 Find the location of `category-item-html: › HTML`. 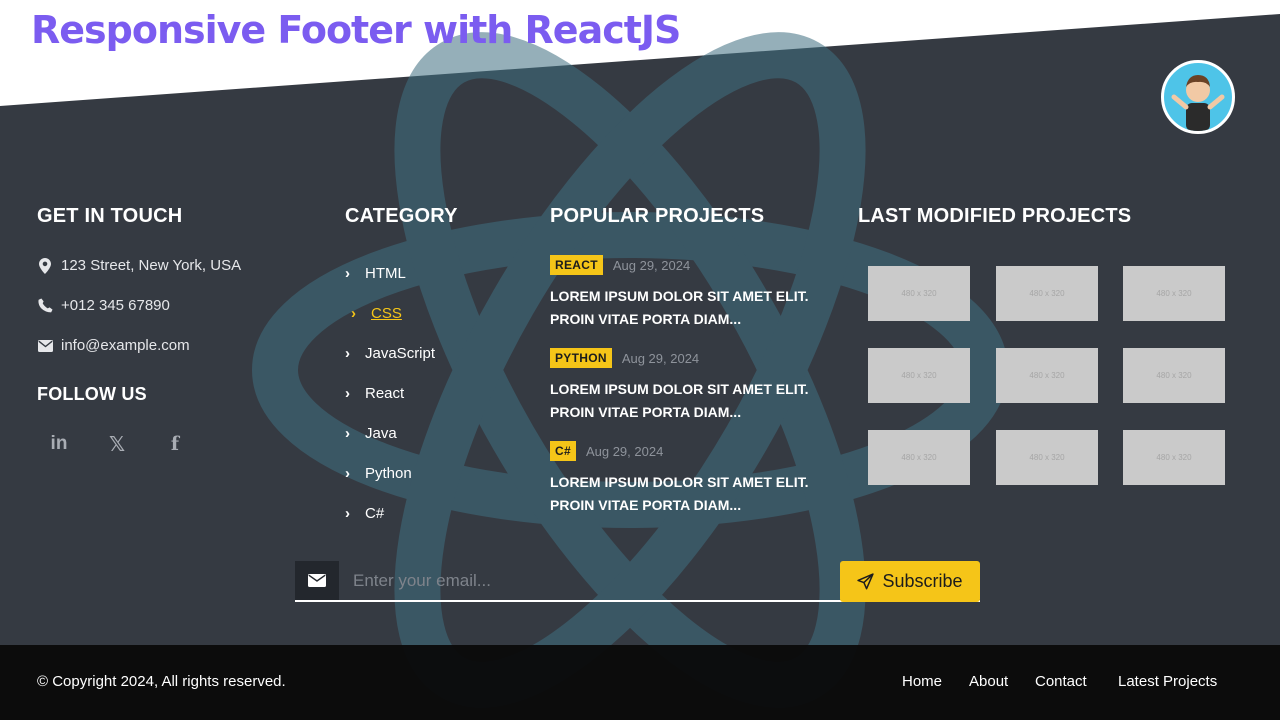

category-item-html: › HTML is located at coordinates (375, 273).